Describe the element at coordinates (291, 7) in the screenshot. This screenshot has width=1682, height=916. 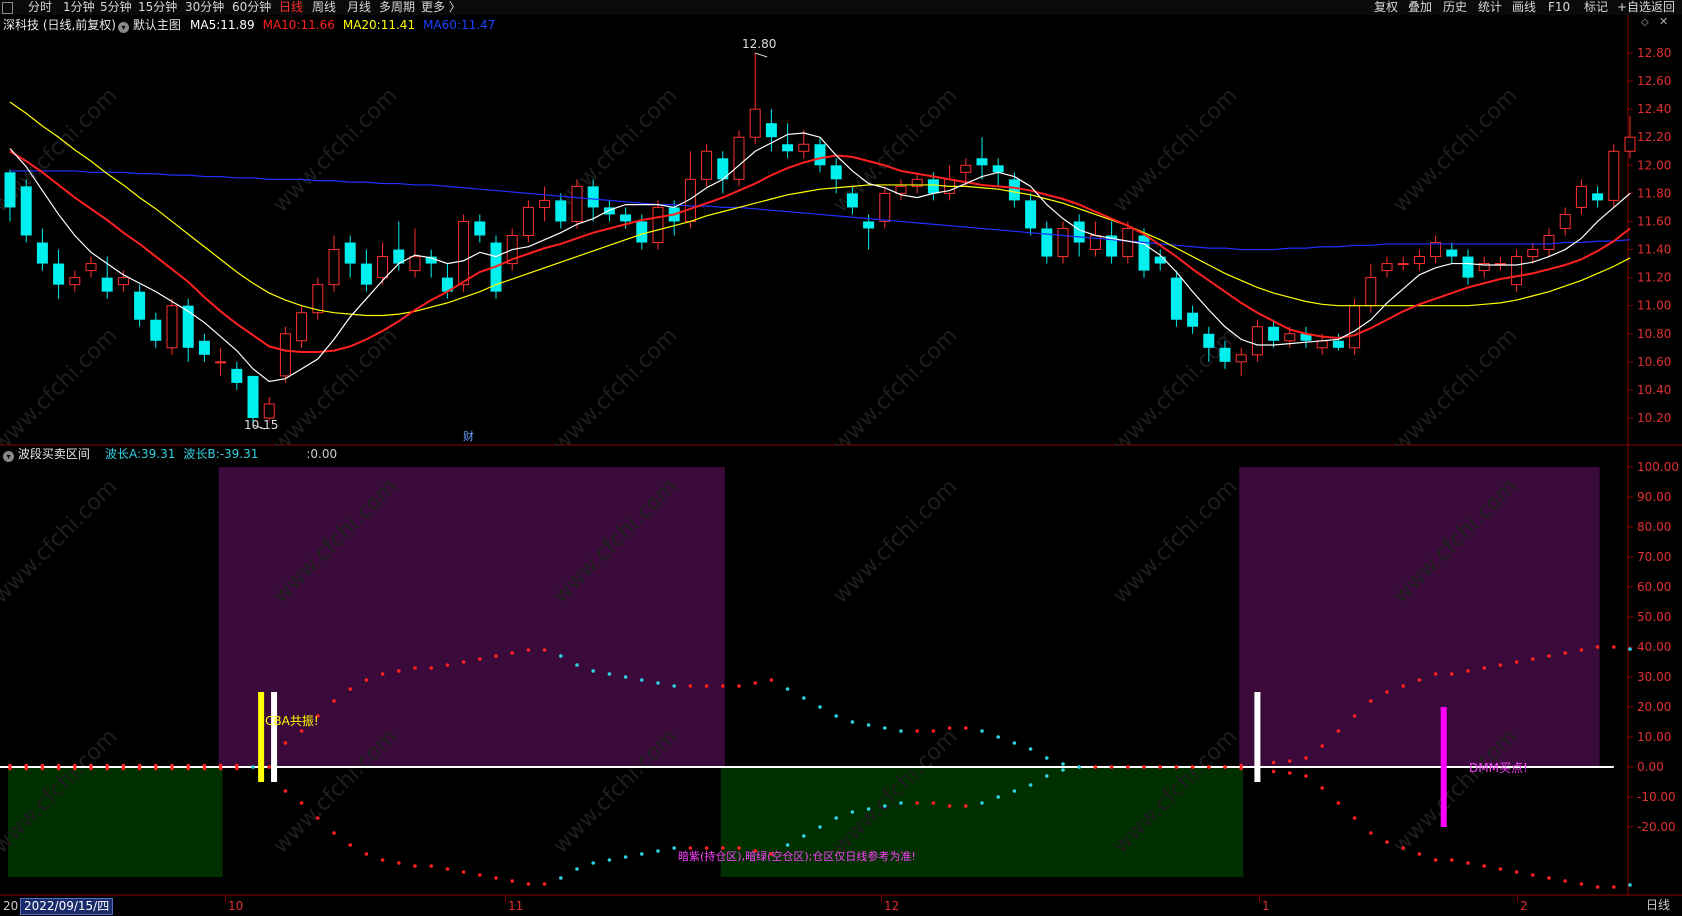
I see `period-6: 日线` at that location.